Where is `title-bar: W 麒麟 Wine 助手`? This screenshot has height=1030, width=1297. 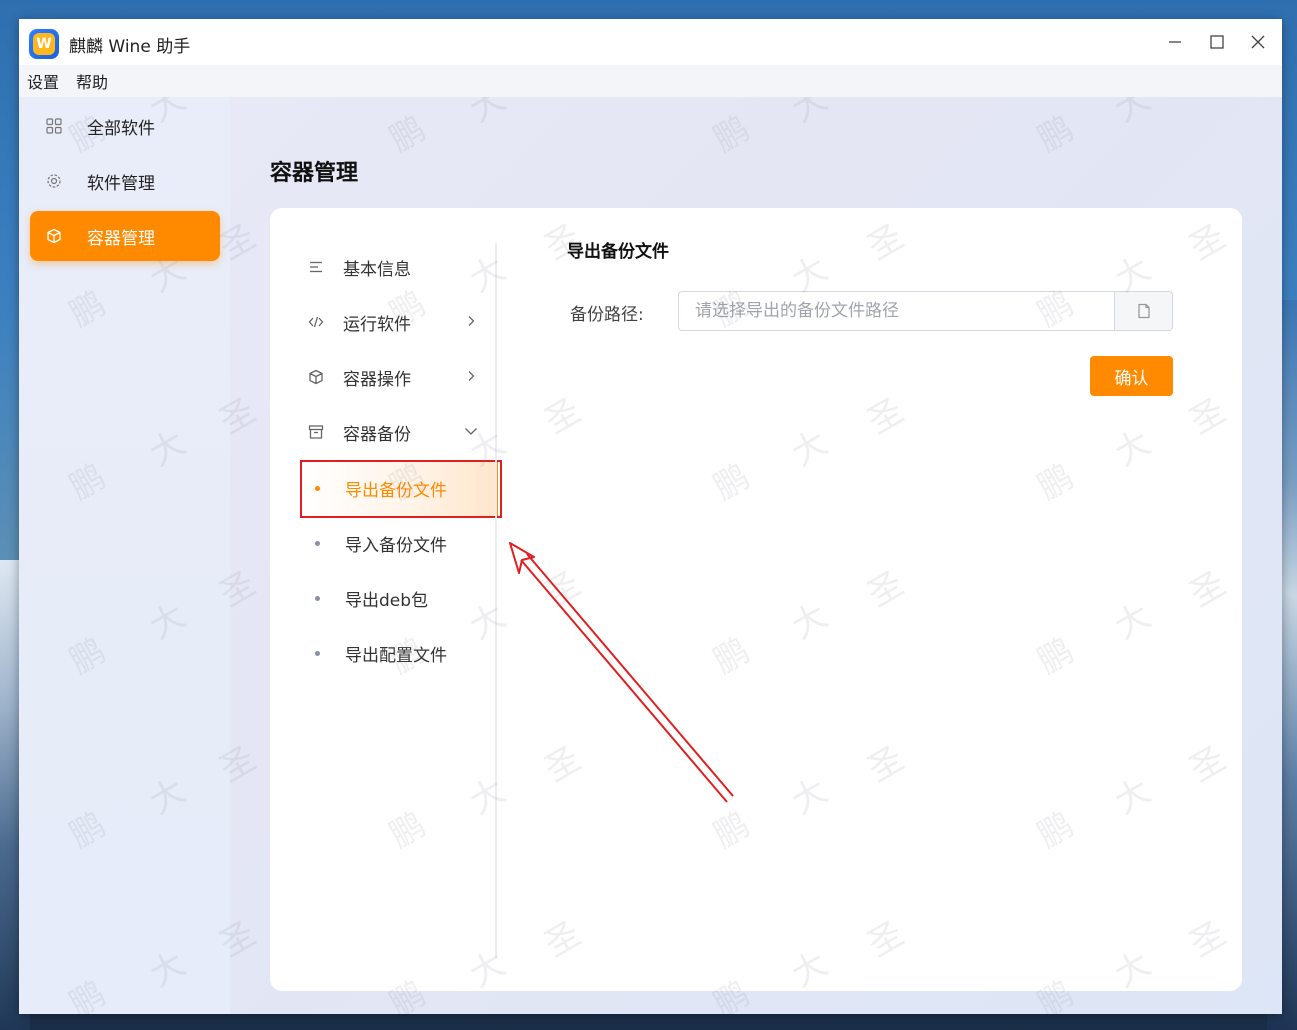 title-bar: W 麒麟 Wine 助手 is located at coordinates (650, 42).